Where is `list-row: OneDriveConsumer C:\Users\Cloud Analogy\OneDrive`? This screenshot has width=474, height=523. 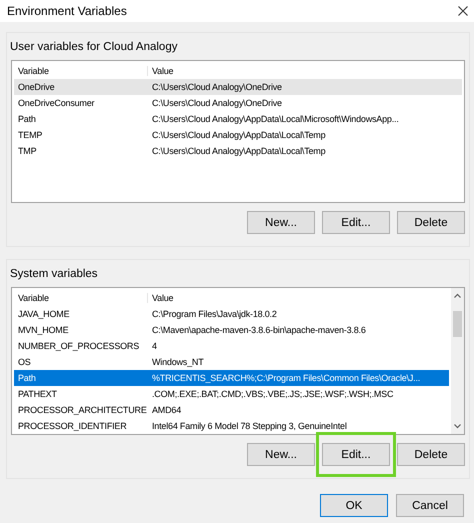
list-row: OneDriveConsumer C:\Users\Cloud Analogy\OneDrive is located at coordinates (238, 103).